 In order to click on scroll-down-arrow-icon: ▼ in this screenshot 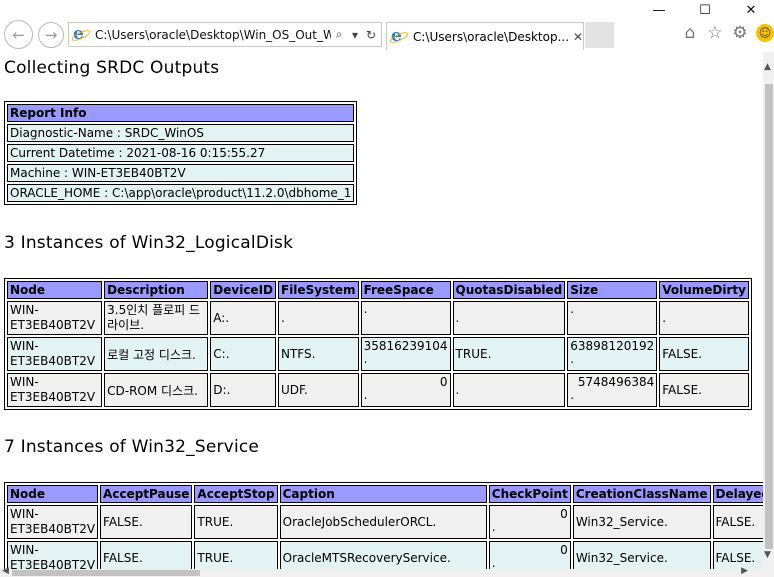, I will do `click(767, 555)`.